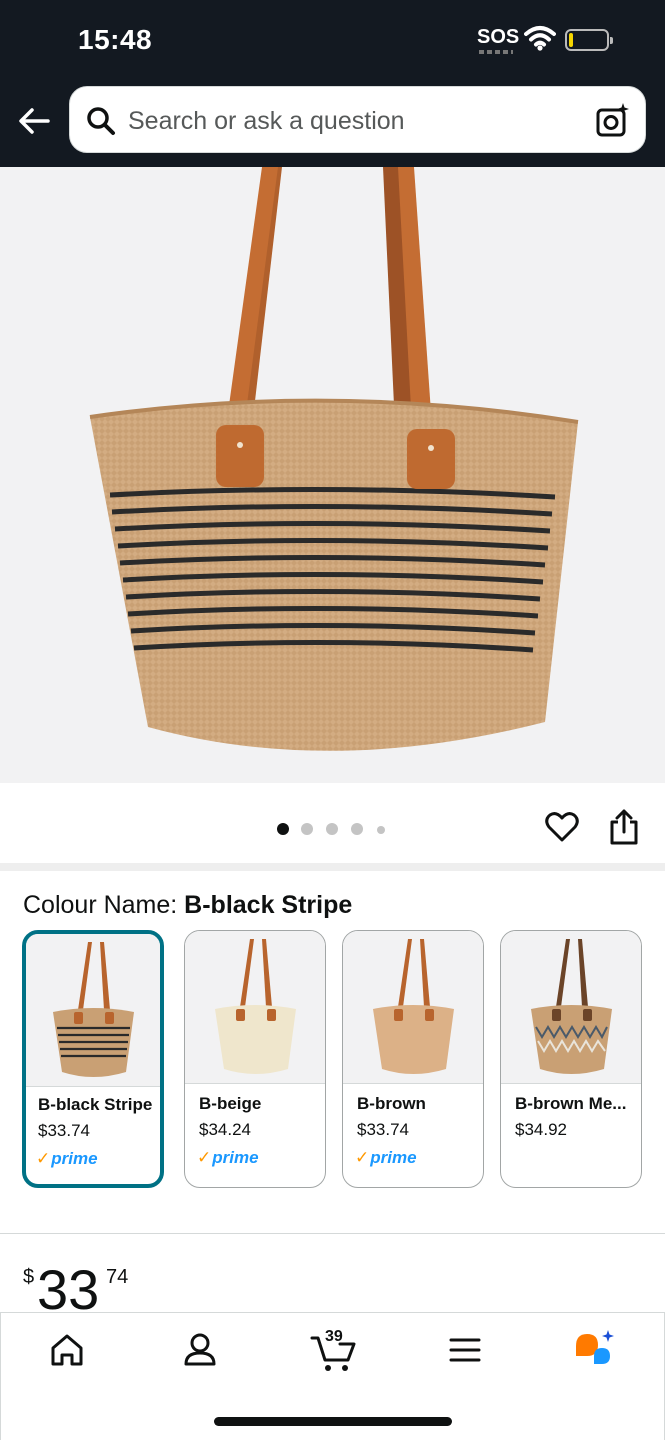  I want to click on search-bar, so click(357, 119).